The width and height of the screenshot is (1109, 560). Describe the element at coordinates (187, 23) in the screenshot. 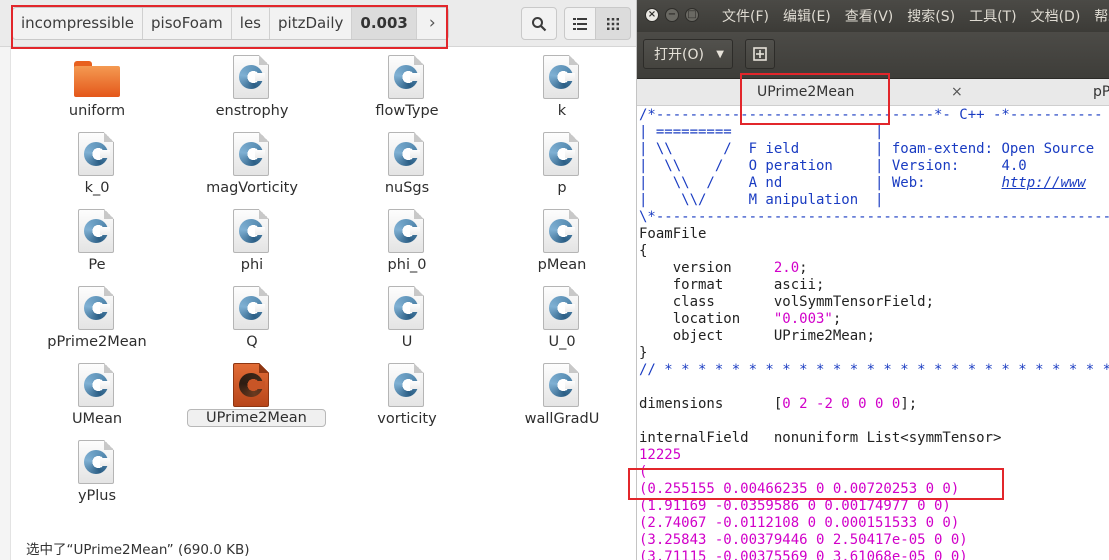

I see `breadcrumb-item-pisofoam: pisoFoam` at that location.